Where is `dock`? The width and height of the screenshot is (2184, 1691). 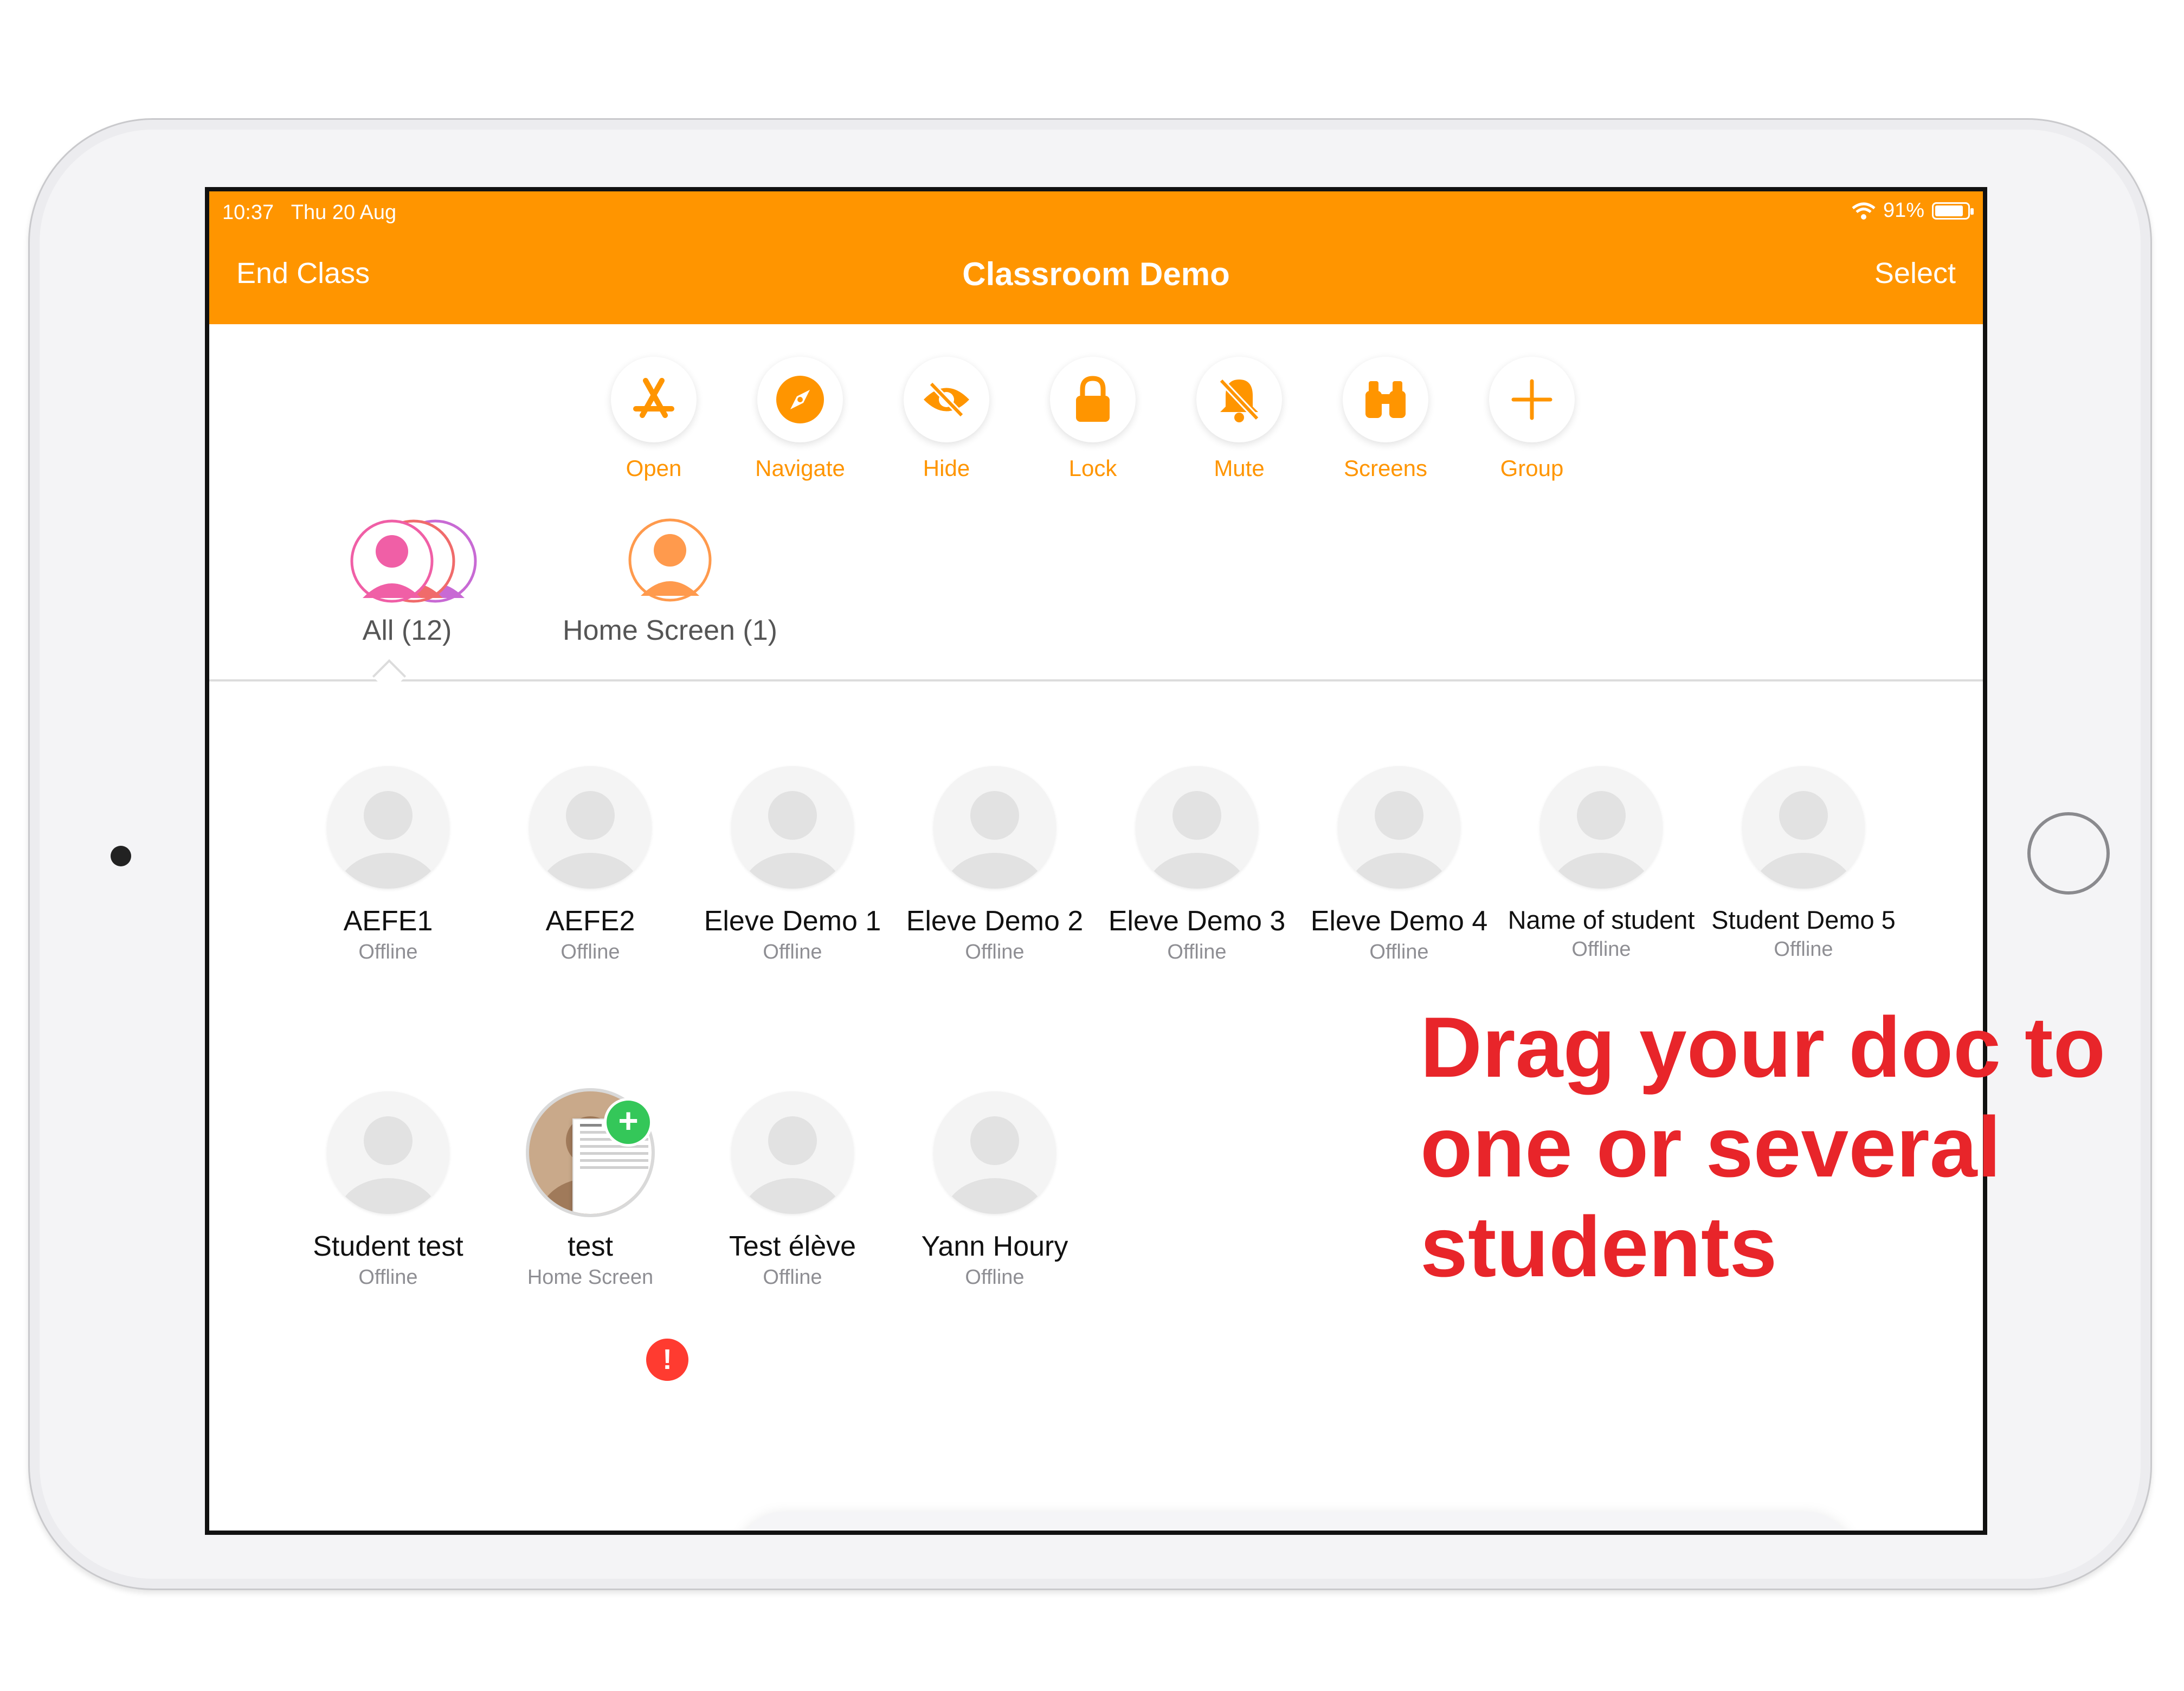 dock is located at coordinates (1295, 1521).